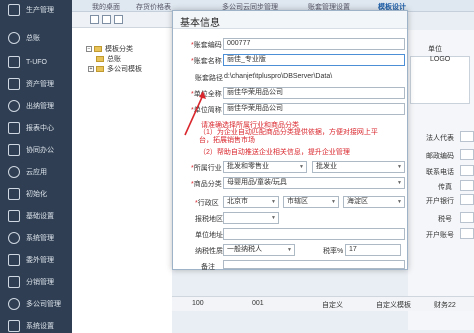  Describe the element at coordinates (440, 80) in the screenshot. I see `logo-box` at that location.